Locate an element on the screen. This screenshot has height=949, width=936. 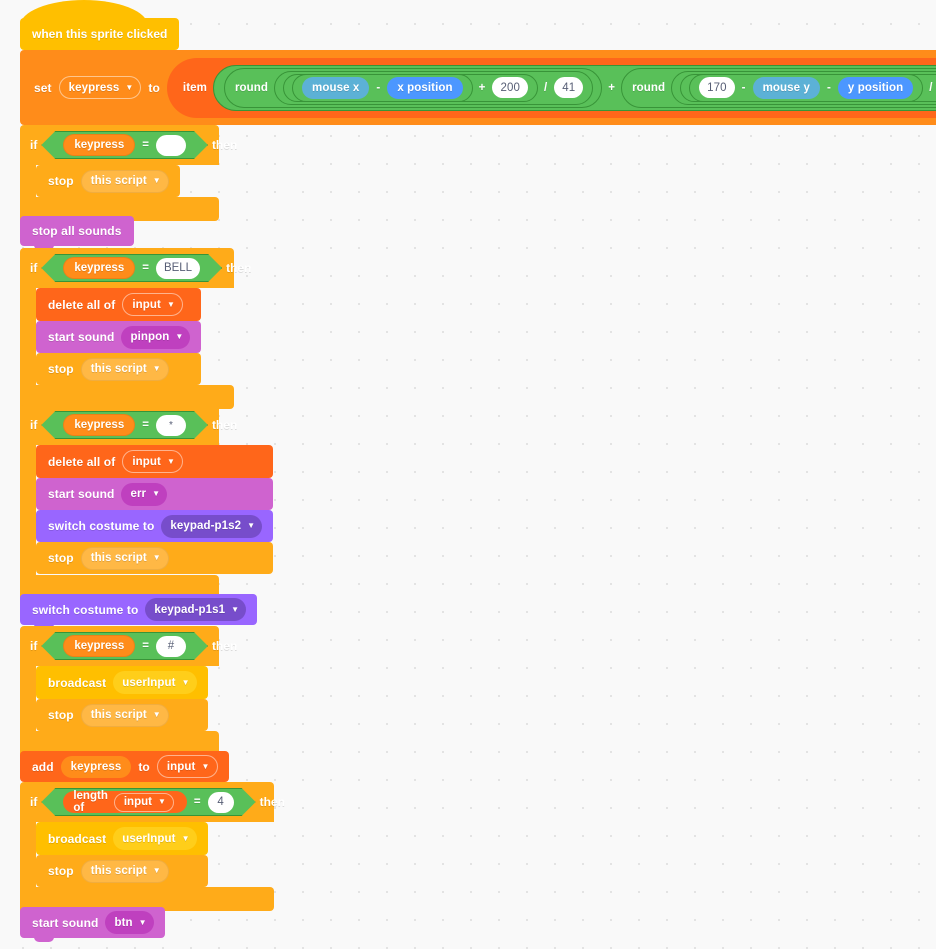
operator-subtract-2: 170 - mouse y - y position is located at coordinates (806, 87).